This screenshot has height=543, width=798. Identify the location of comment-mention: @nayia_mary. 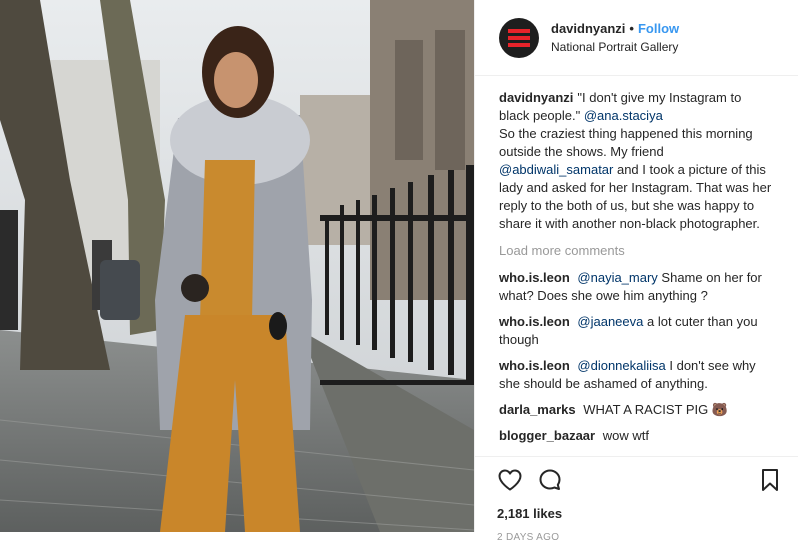
(617, 277).